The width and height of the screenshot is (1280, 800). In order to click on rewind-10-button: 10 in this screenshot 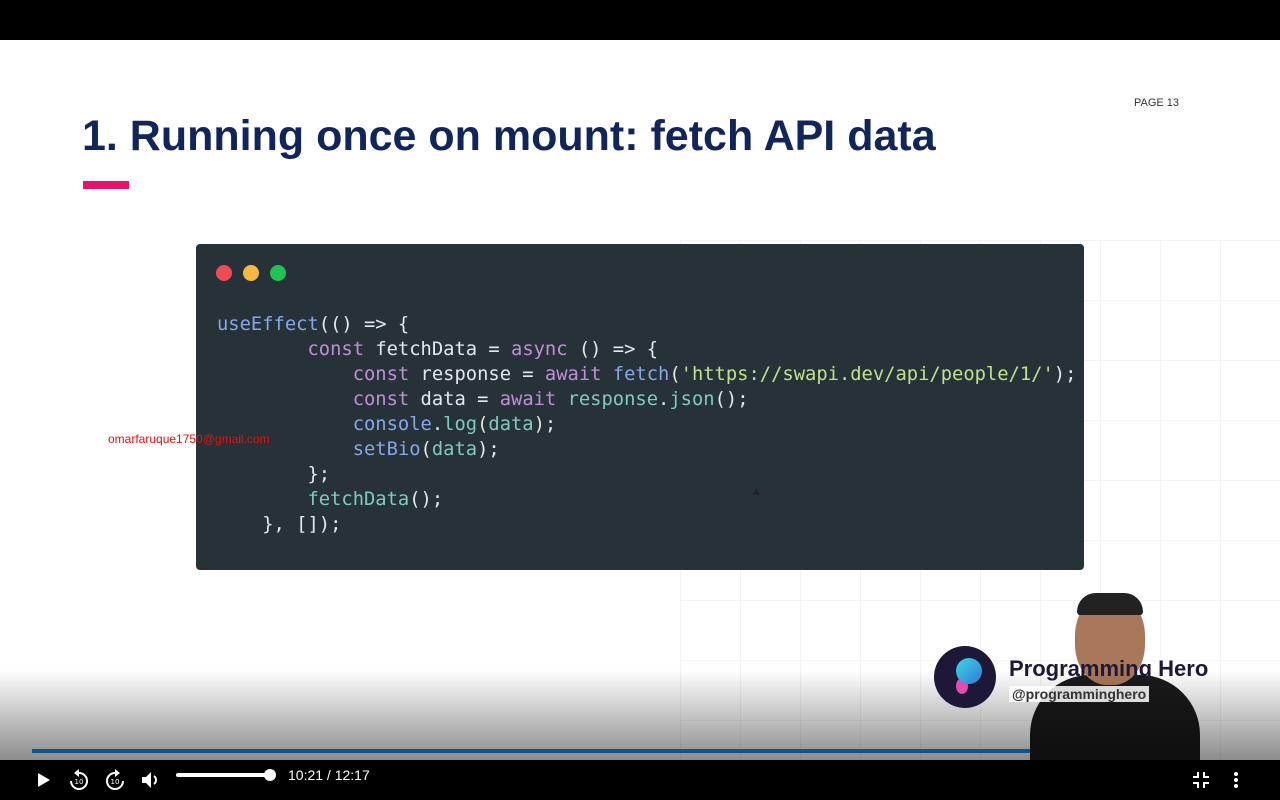, I will do `click(79, 780)`.